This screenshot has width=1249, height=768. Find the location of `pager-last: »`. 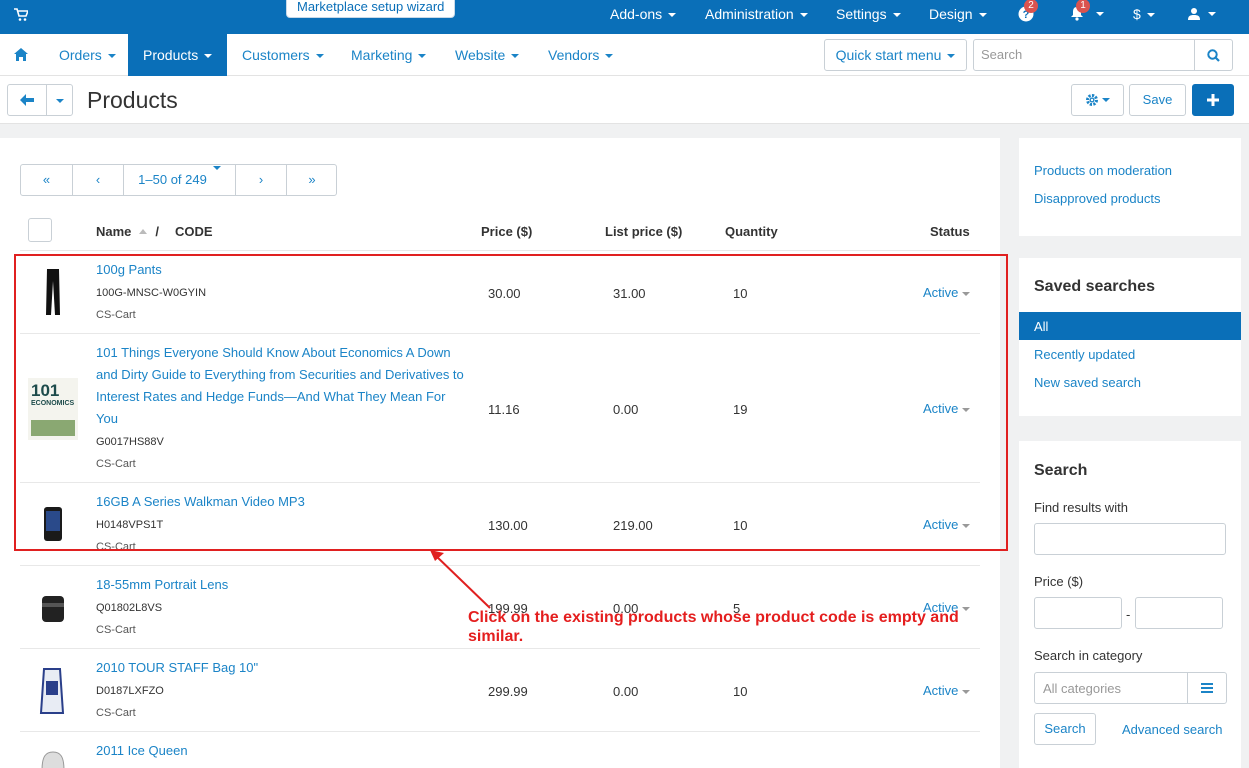

pager-last: » is located at coordinates (312, 180).